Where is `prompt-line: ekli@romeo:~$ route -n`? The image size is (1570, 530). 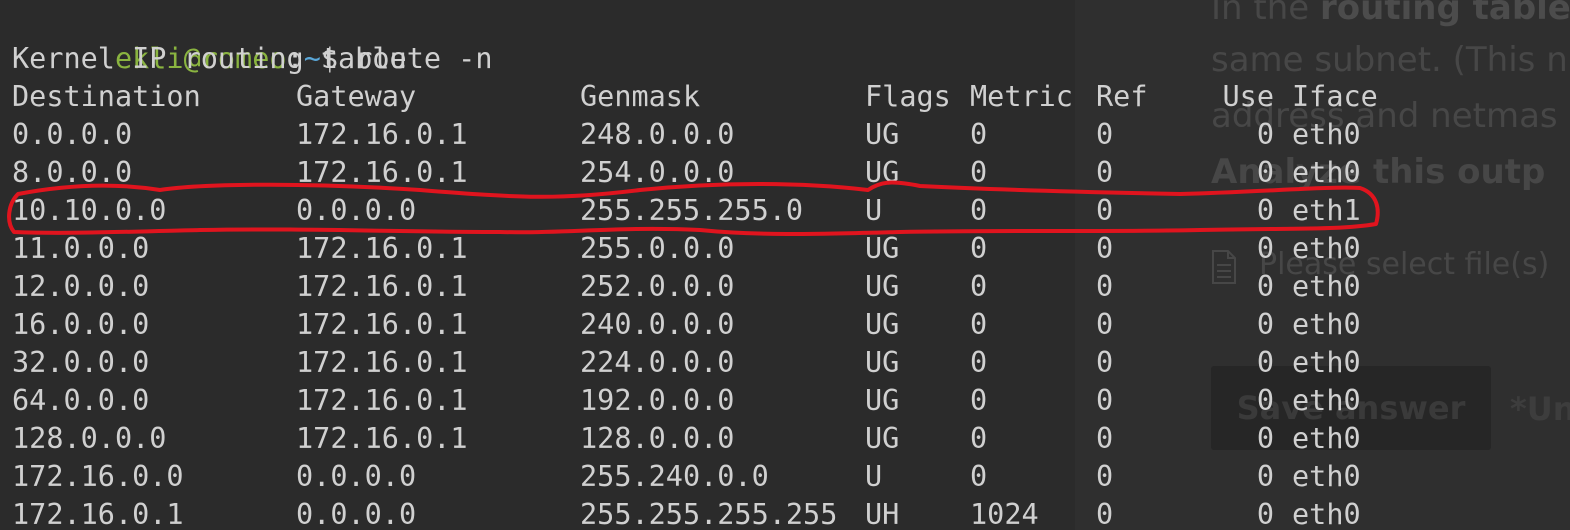 prompt-line: ekli@romeo:~$ route -n is located at coordinates (252, 38).